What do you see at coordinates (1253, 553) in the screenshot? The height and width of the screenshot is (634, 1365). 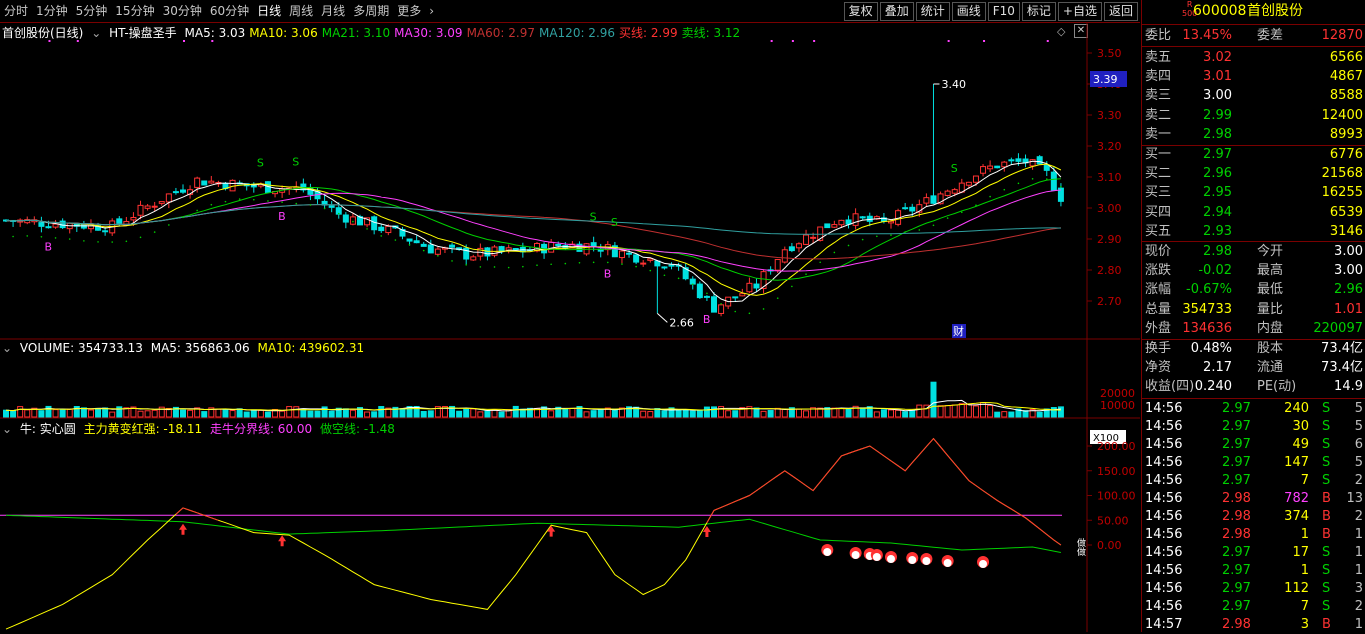 I see `tick-row: 14:56 2.97 17 S 1` at bounding box center [1253, 553].